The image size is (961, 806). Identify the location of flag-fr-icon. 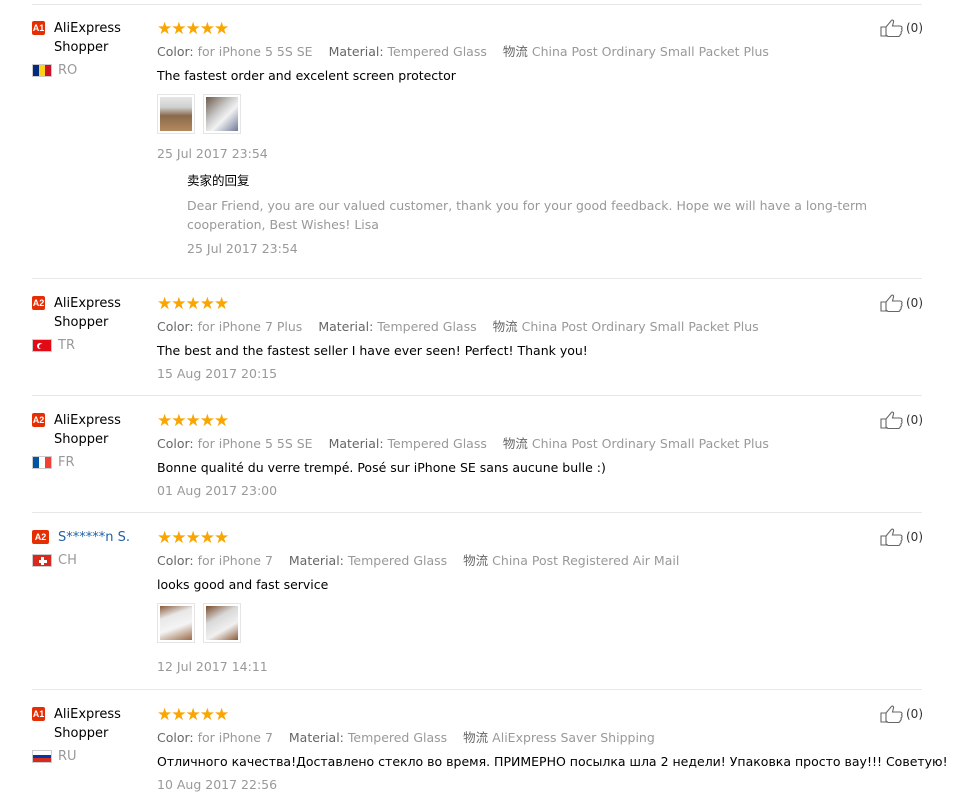
(42, 462).